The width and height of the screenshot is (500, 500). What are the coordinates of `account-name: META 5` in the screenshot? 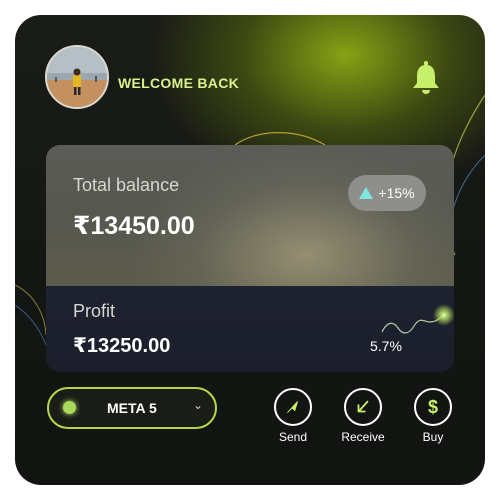 It's located at (132, 408).